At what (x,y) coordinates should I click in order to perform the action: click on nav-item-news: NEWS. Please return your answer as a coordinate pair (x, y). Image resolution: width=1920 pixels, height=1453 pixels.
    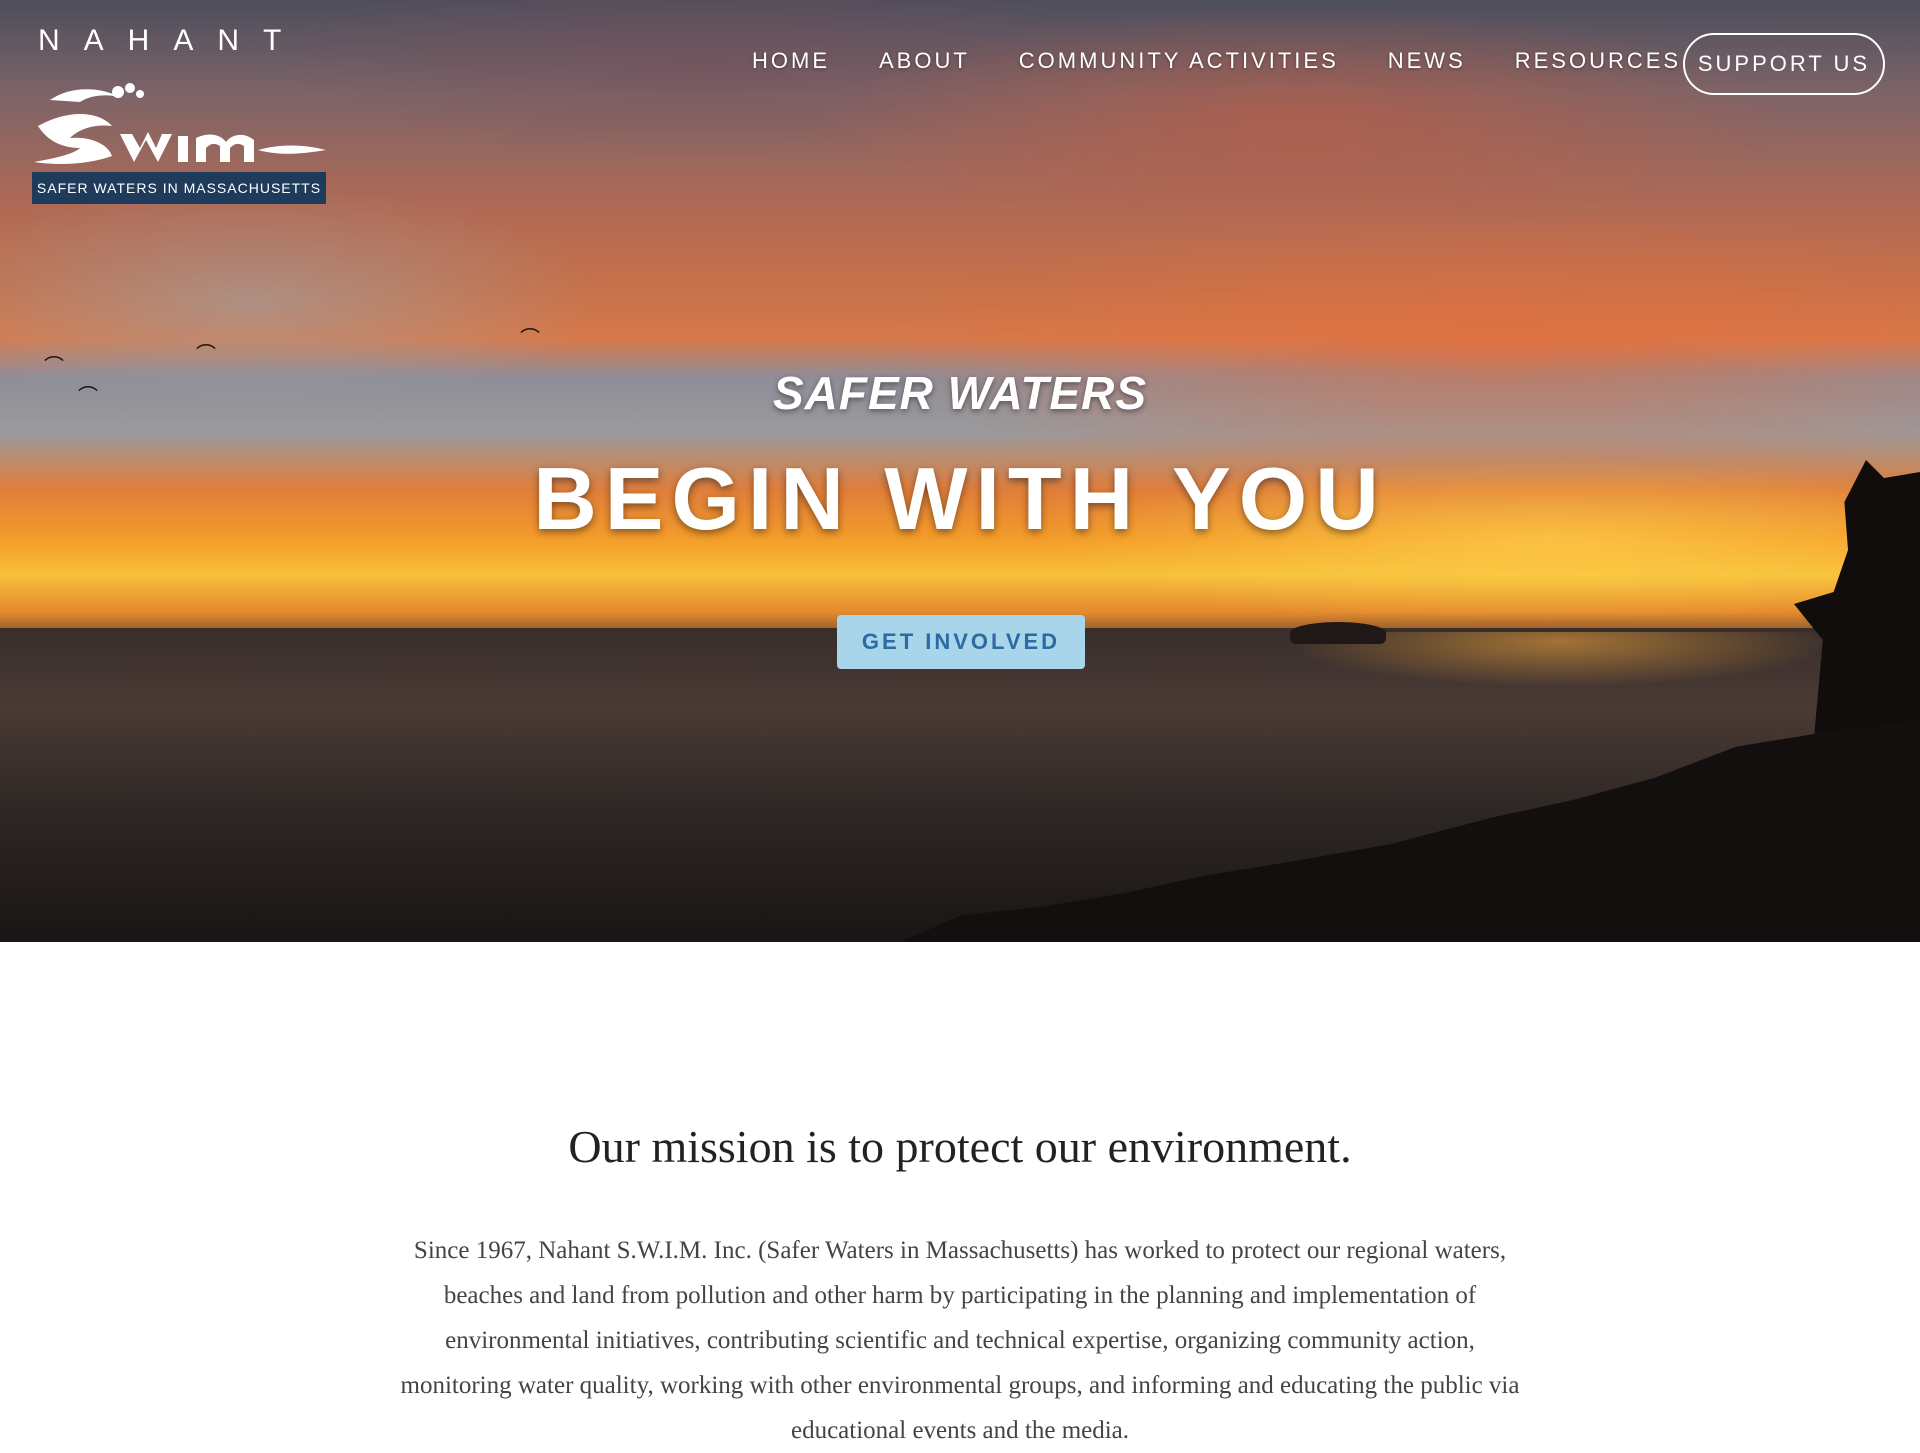
    Looking at the image, I should click on (1427, 61).